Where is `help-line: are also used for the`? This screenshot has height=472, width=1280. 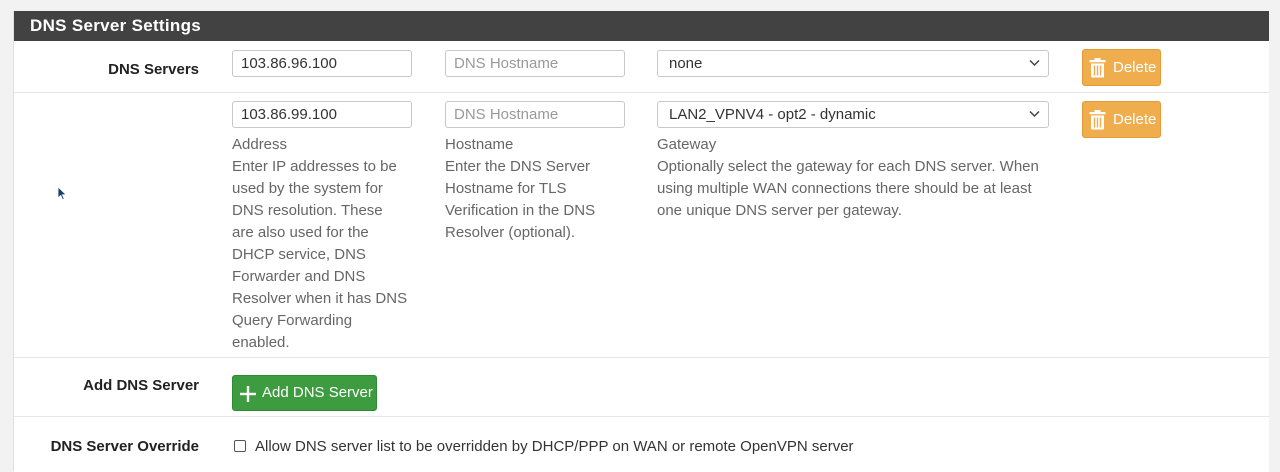
help-line: are also used for the is located at coordinates (300, 232).